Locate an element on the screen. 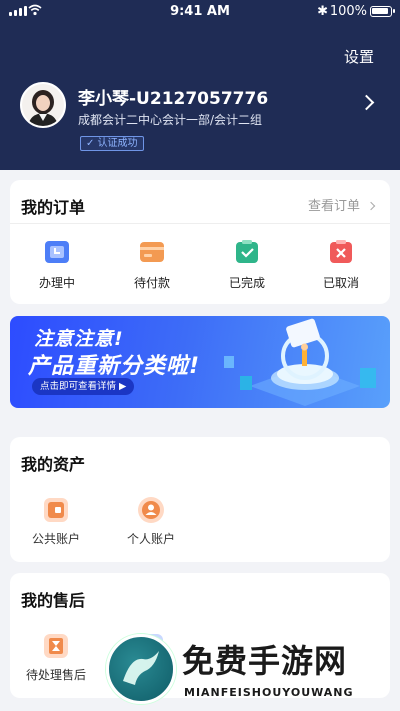 The image size is (400, 711). settings-button: 设置 is located at coordinates (359, 56).